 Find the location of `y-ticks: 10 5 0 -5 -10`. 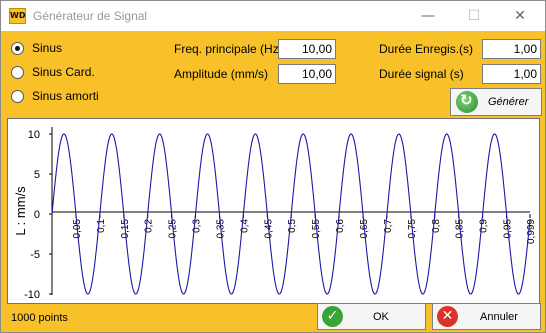

y-ticks: 10 5 0 -5 -10 is located at coordinates (38, 215).